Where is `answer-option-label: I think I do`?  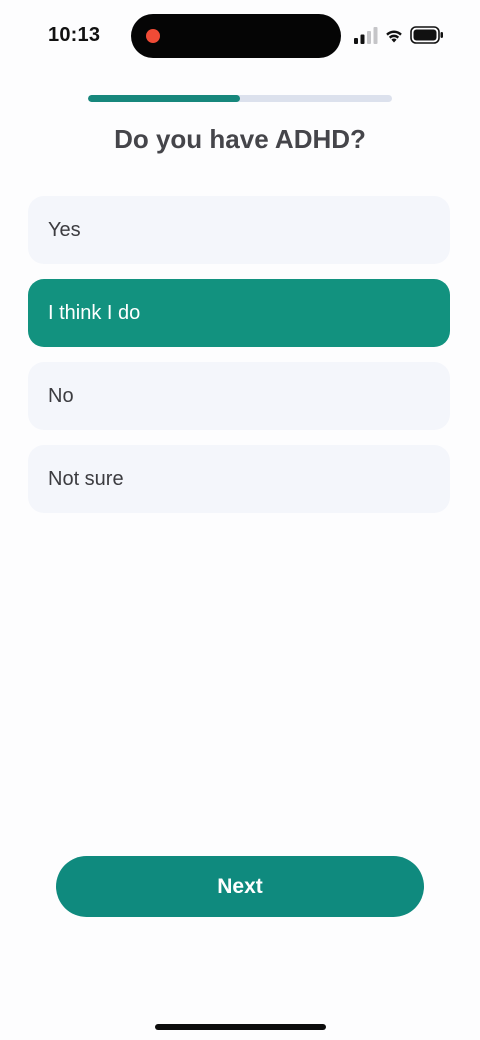
answer-option-label: I think I do is located at coordinates (94, 312).